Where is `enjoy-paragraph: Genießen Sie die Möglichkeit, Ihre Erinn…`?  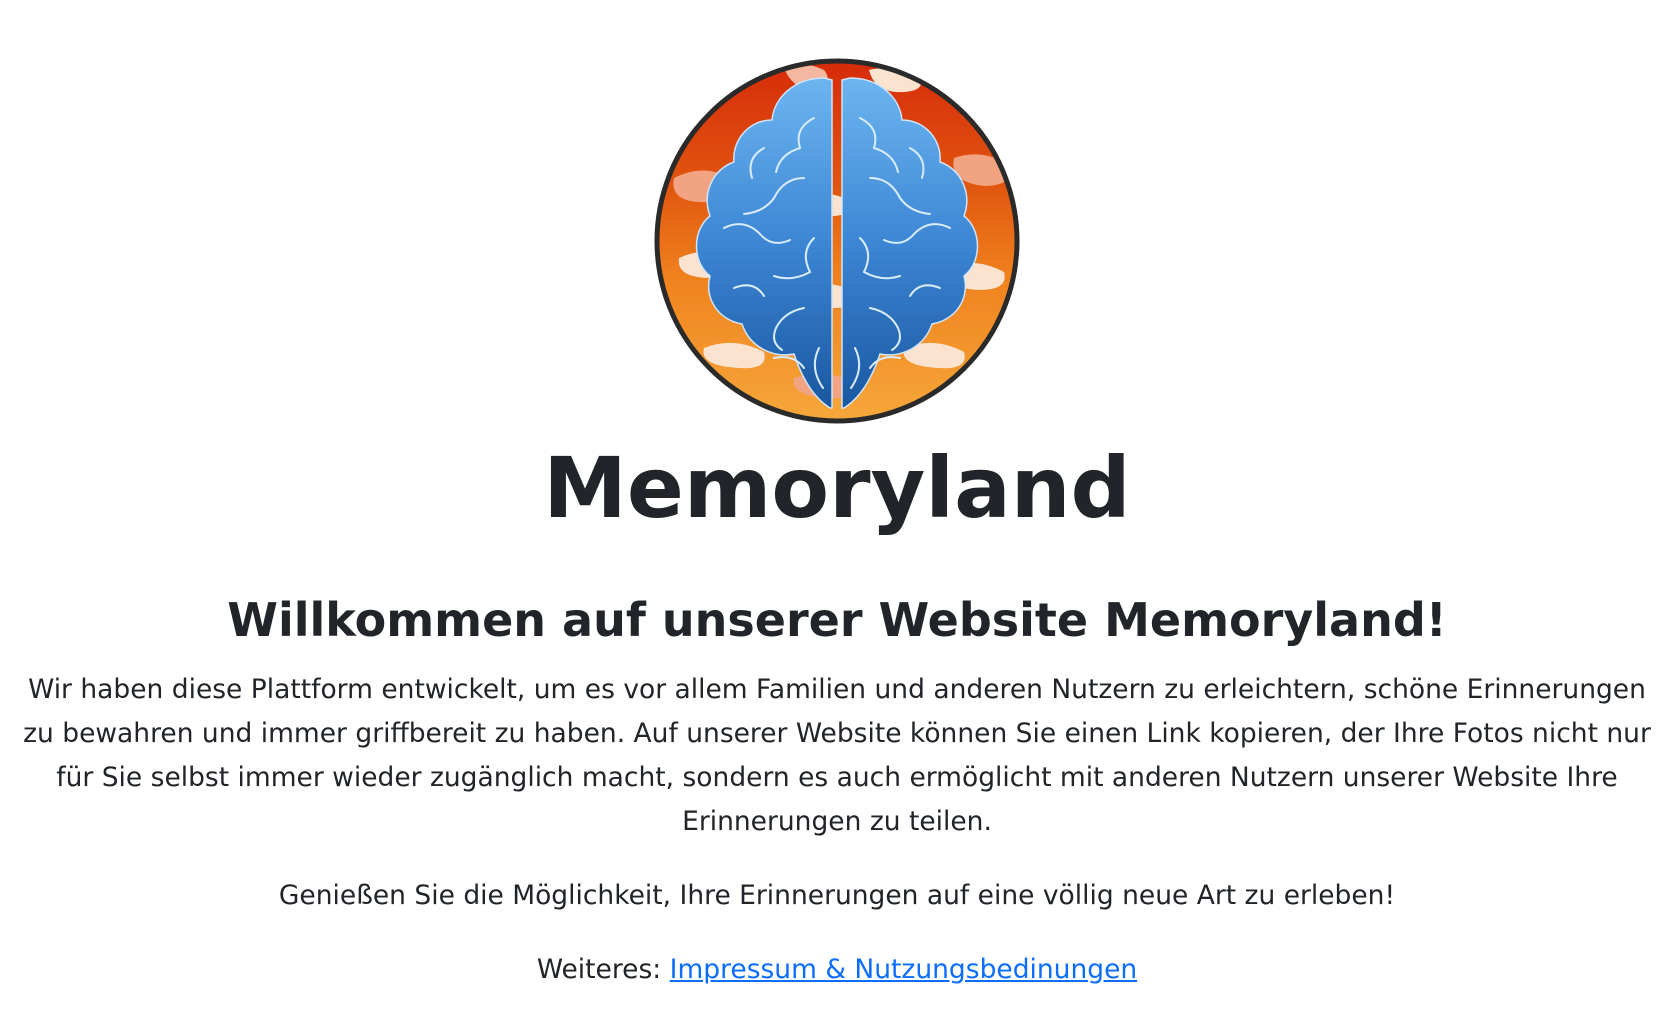 enjoy-paragraph: Genießen Sie die Möglichkeit, Ihre Erinn… is located at coordinates (837, 895).